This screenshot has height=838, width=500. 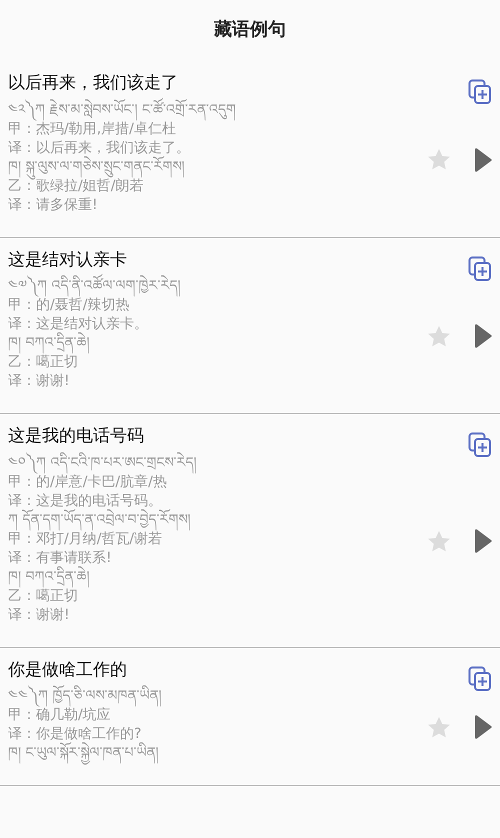 What do you see at coordinates (78, 323) in the screenshot?
I see `dialogue-line: 译：这是结对认亲卡。` at bounding box center [78, 323].